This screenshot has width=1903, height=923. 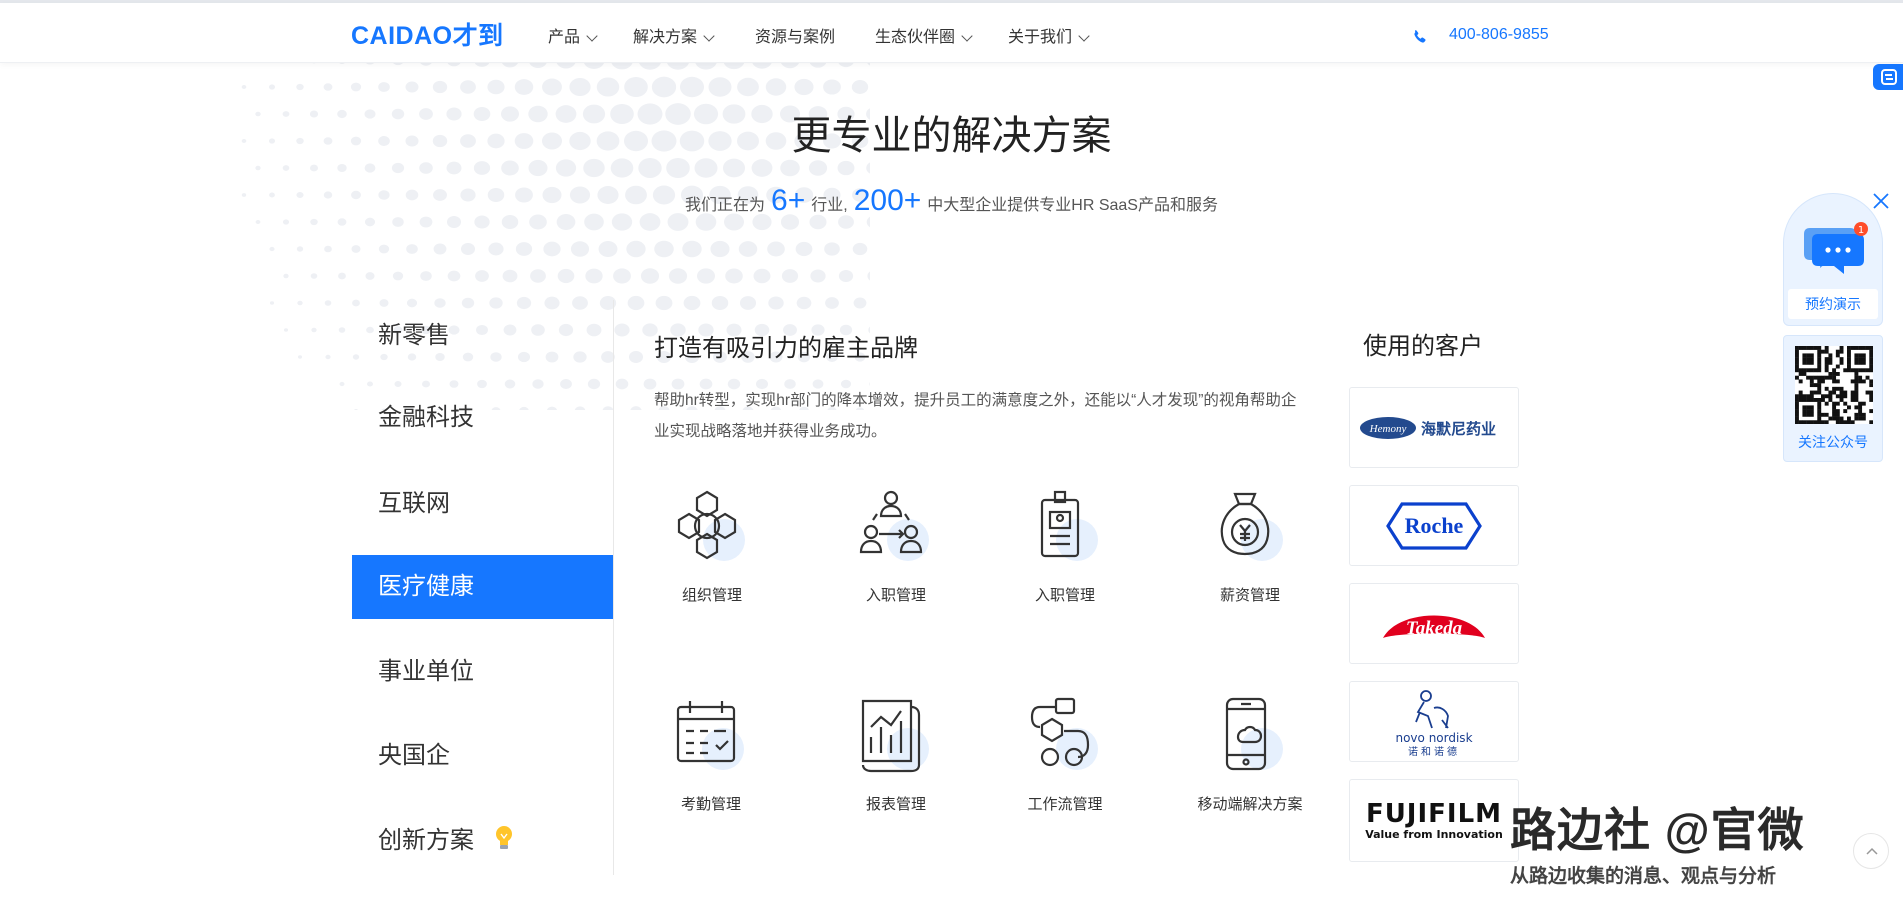 What do you see at coordinates (1072, 205) in the screenshot?
I see `subtitle-suffix: 中大型企业提供专业HR SaaS产品和服务` at bounding box center [1072, 205].